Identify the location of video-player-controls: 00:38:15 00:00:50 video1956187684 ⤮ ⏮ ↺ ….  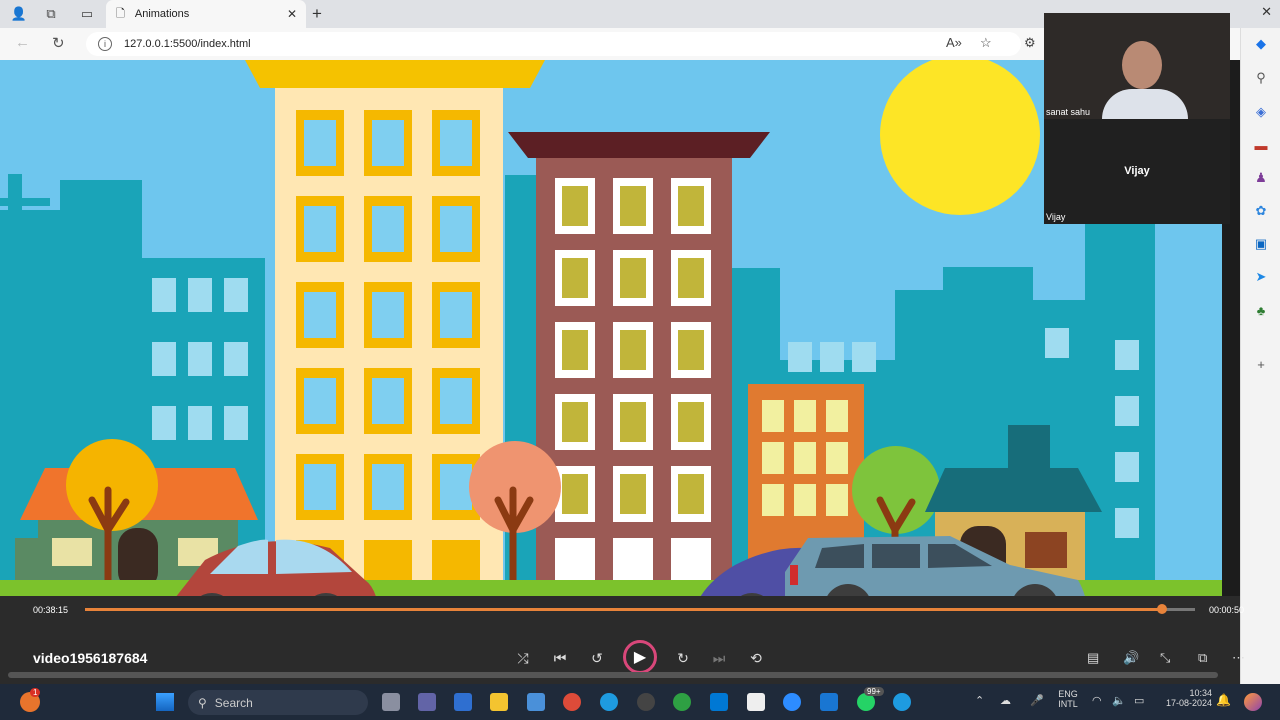
(622, 640).